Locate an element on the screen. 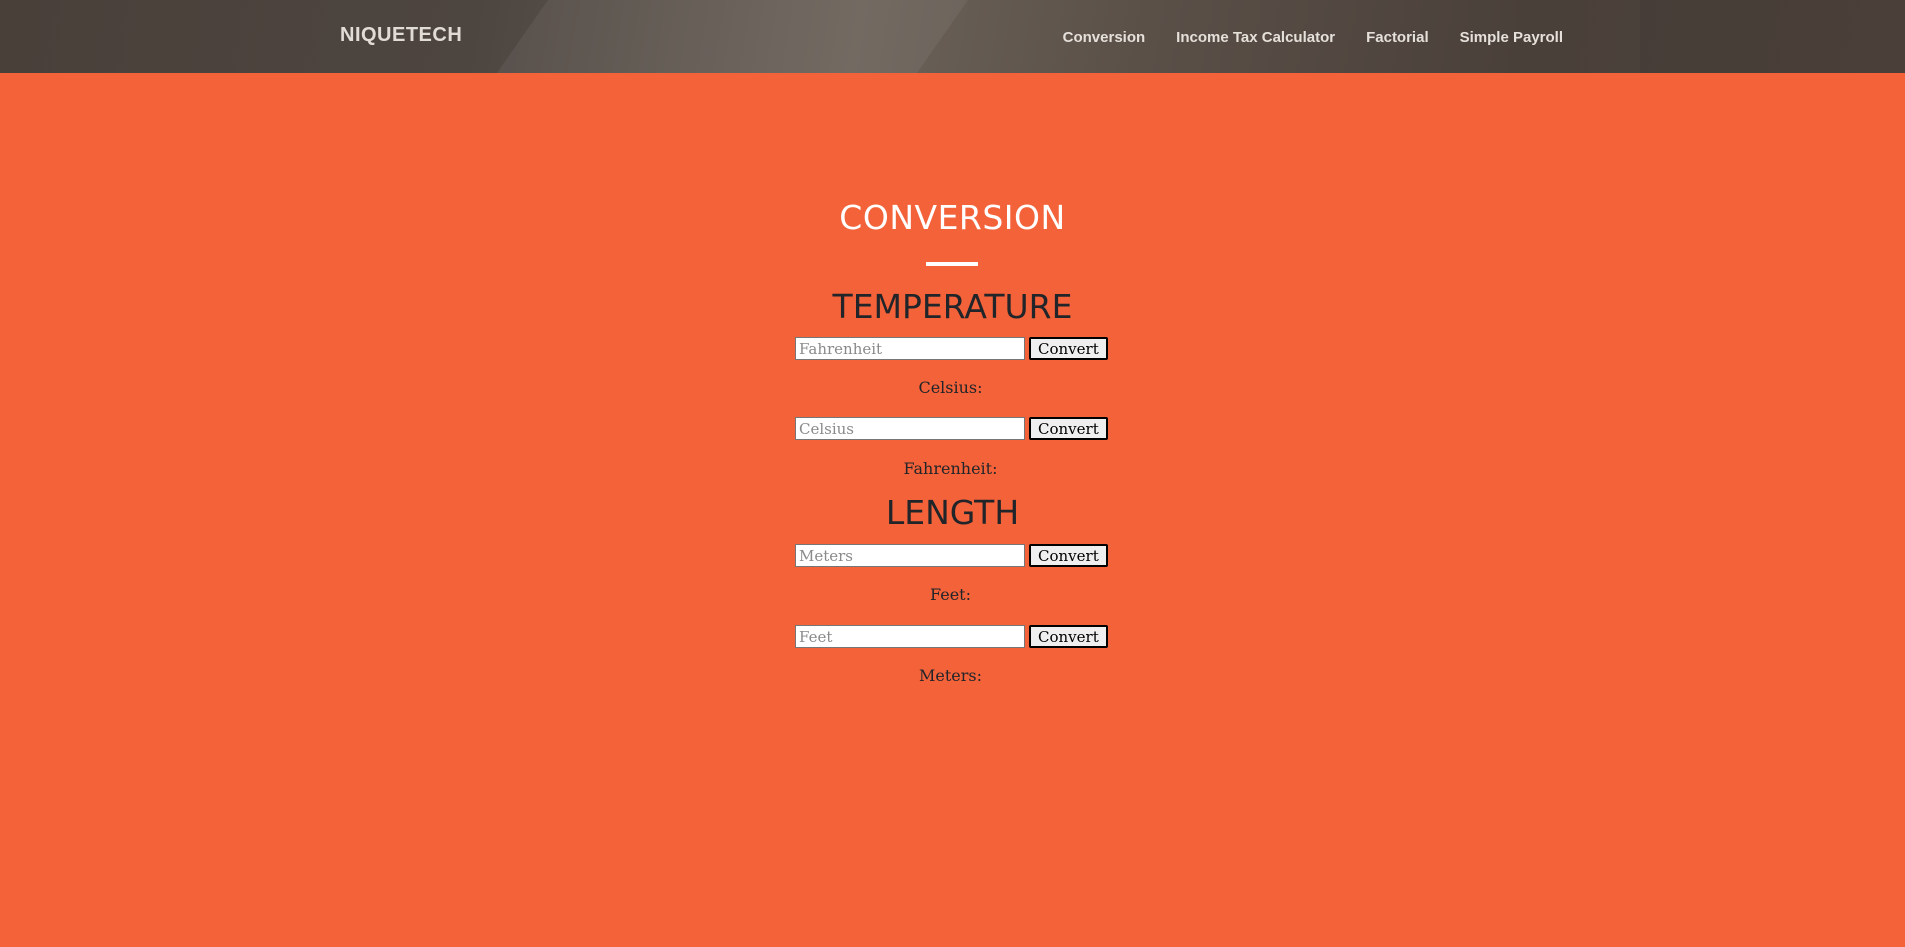 Image resolution: width=1905 pixels, height=947 pixels. convert-fahrenheit-button: Convert is located at coordinates (1068, 348).